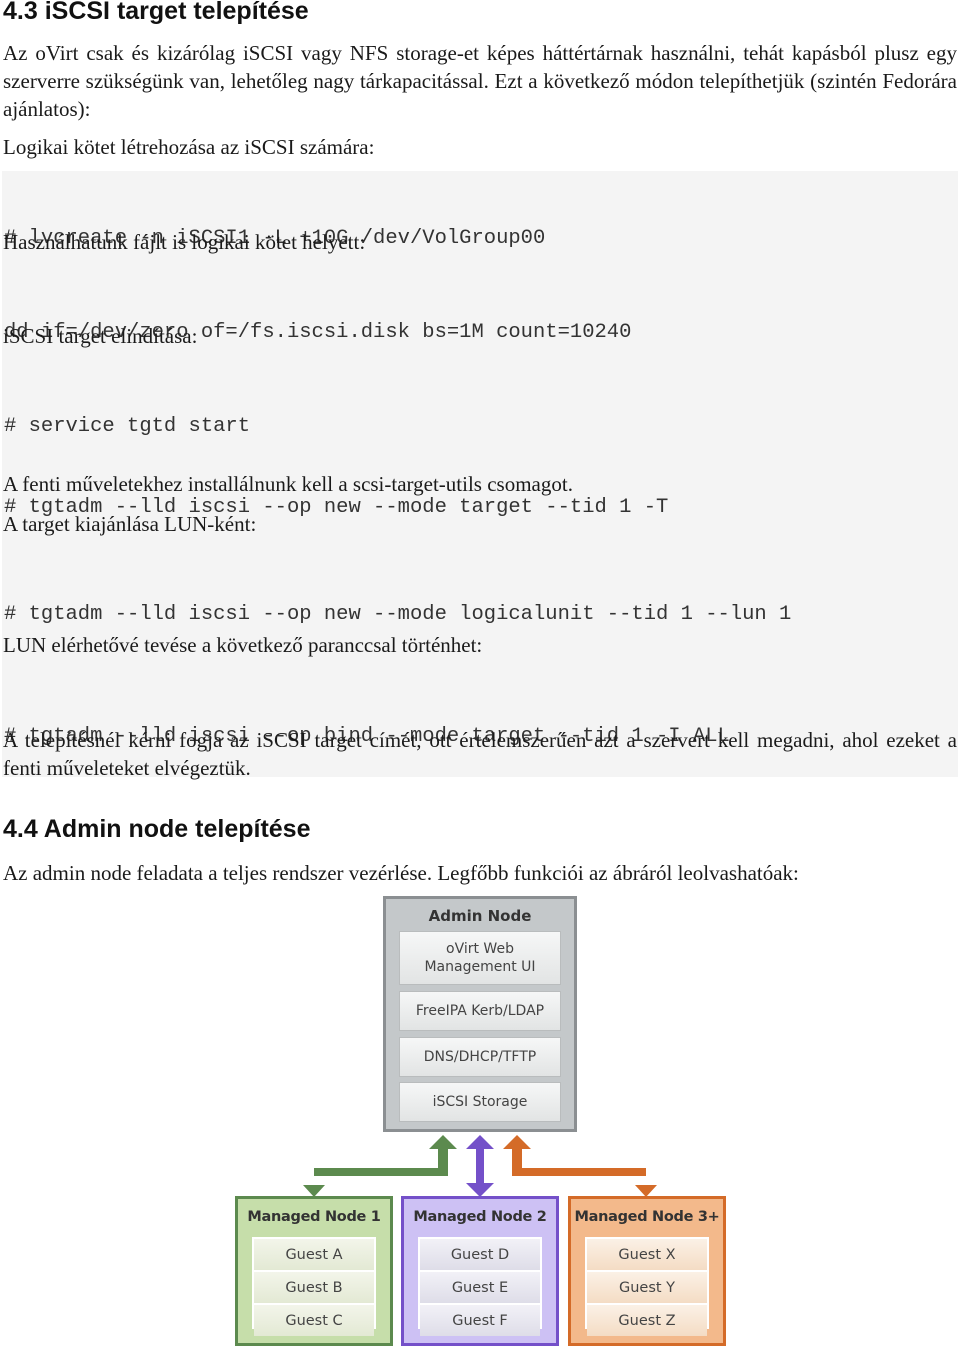 This screenshot has height=1353, width=960. What do you see at coordinates (156, 12) in the screenshot?
I see `section-heading-4-3: 4.3 iSCSI target telepítése` at bounding box center [156, 12].